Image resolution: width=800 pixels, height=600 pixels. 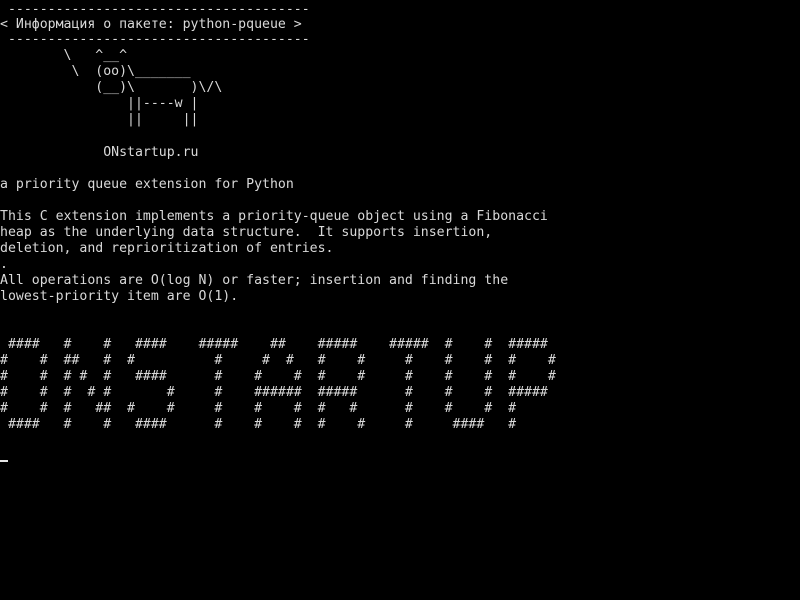 What do you see at coordinates (258, 424) in the screenshot?
I see `ascii-banner-line: #### # # #### # # # # # # #### #` at bounding box center [258, 424].